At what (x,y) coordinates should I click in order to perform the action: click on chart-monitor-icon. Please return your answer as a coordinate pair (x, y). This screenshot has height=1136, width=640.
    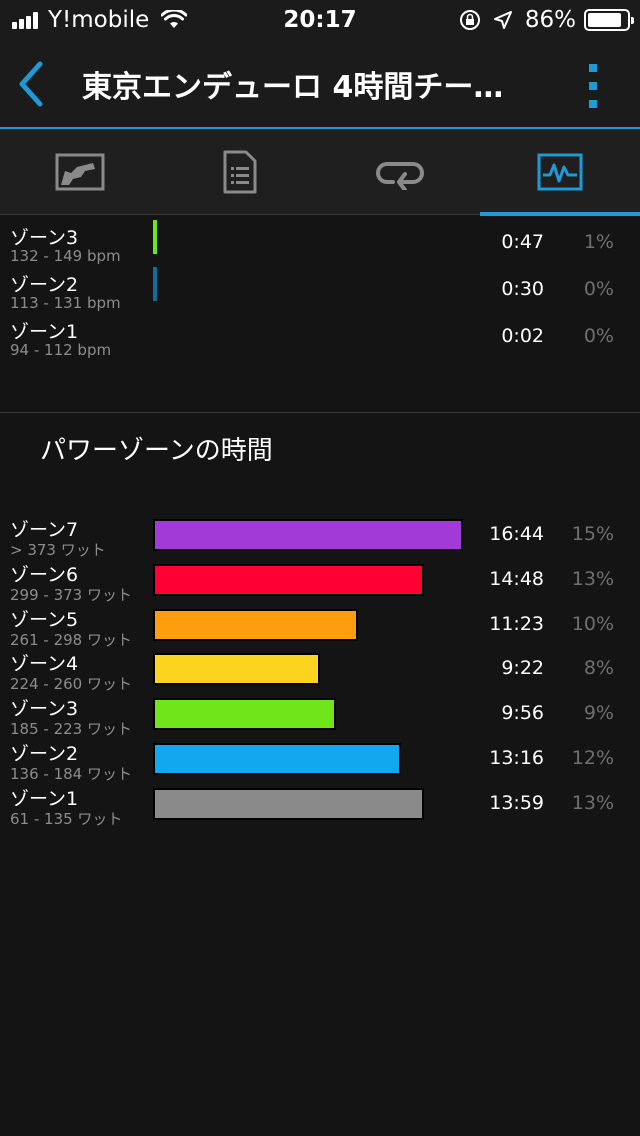
    Looking at the image, I should click on (560, 172).